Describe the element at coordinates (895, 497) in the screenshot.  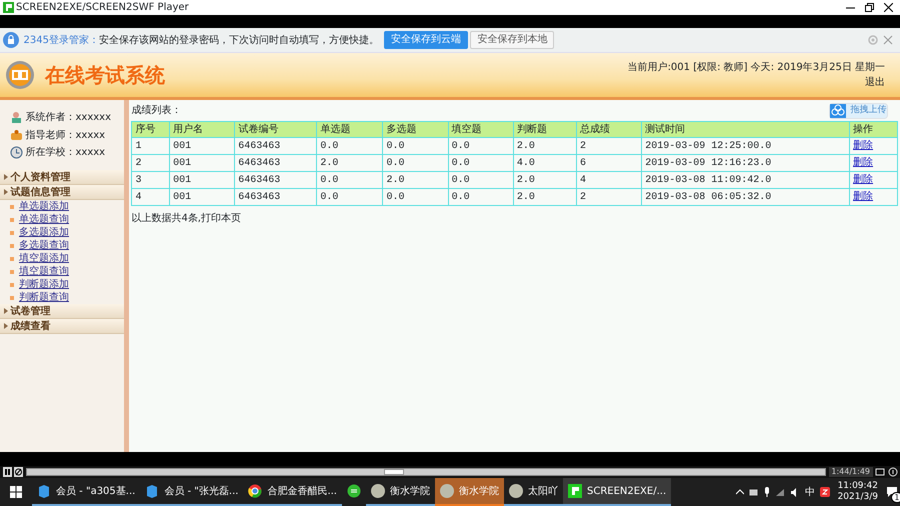
I see `notification-count: 1` at that location.